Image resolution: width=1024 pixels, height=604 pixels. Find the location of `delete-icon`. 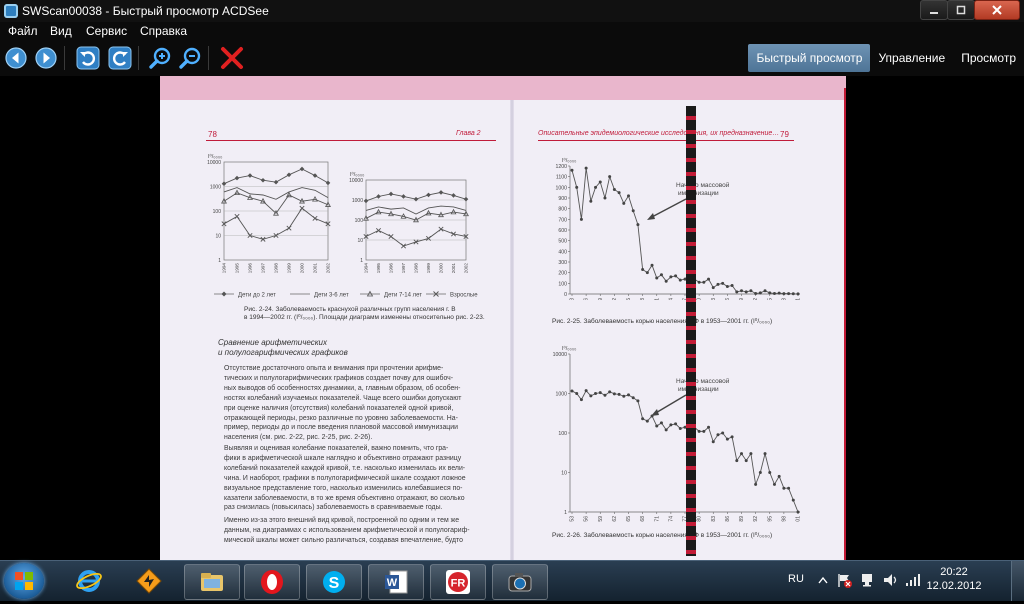

delete-icon is located at coordinates (232, 58).